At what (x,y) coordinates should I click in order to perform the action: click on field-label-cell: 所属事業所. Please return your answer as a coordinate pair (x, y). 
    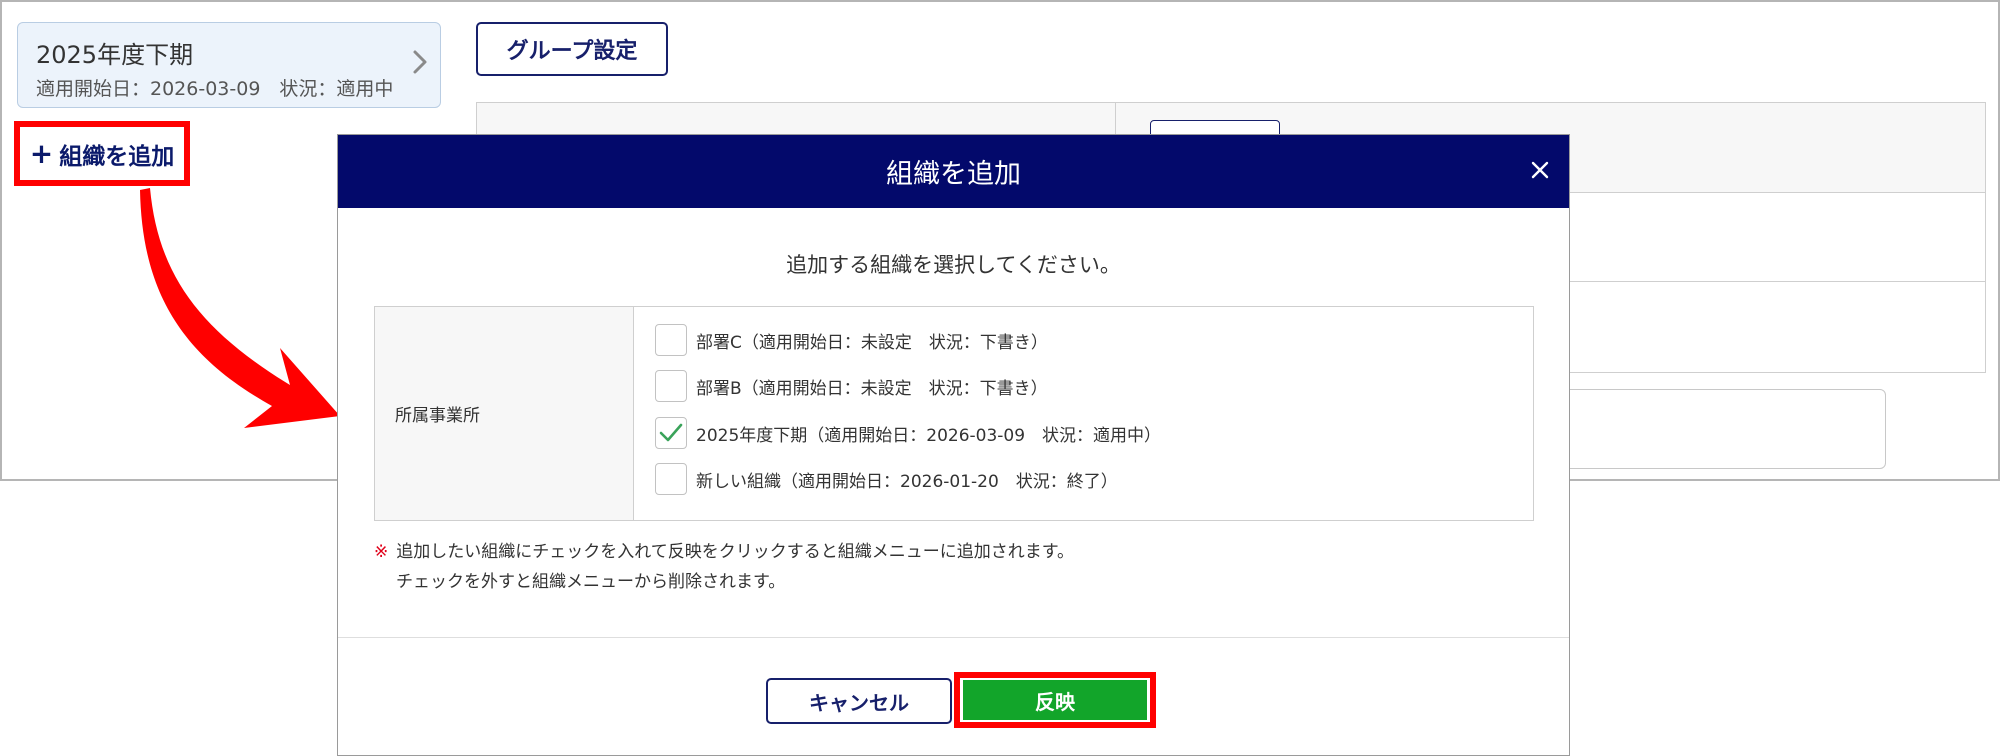
    Looking at the image, I should click on (504, 413).